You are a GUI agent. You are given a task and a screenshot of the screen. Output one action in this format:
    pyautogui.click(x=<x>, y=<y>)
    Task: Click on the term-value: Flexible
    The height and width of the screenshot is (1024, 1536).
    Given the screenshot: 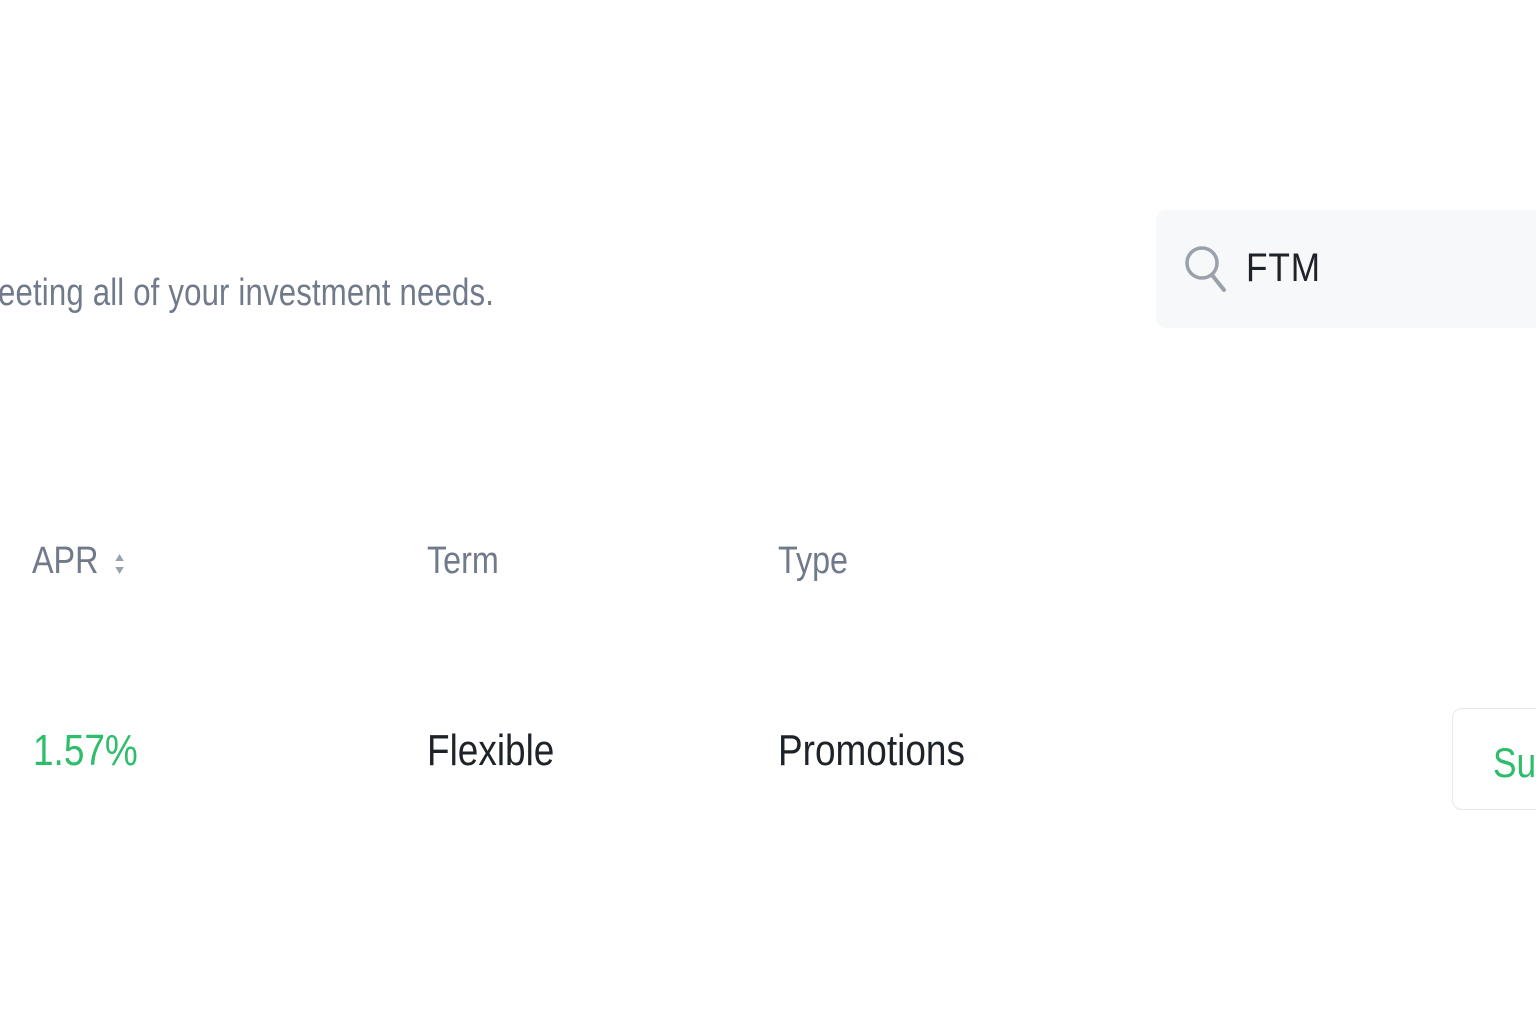 What is the action you would take?
    pyautogui.click(x=491, y=750)
    